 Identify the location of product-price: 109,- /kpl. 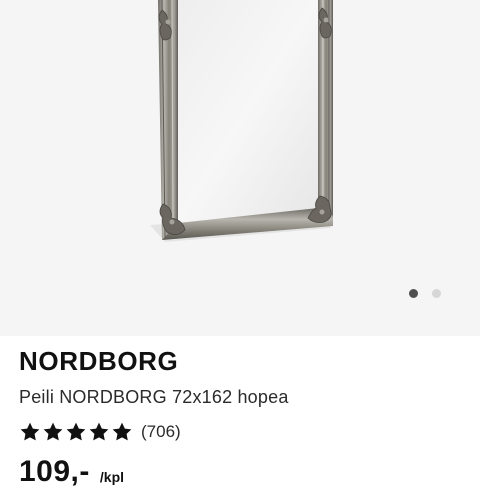
(71, 472).